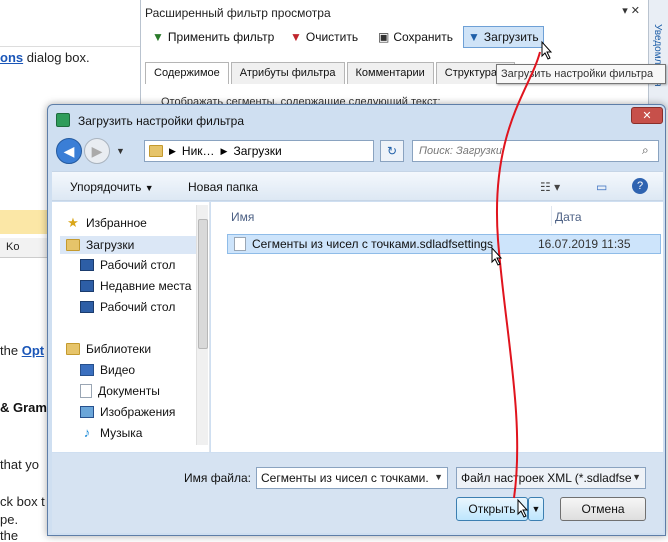  What do you see at coordinates (86, 391) in the screenshot?
I see `documents-icon` at bounding box center [86, 391].